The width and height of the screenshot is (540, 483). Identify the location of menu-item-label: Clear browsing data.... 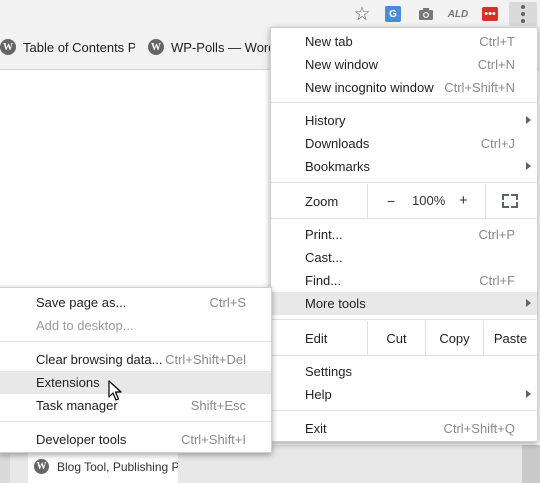
(99, 359).